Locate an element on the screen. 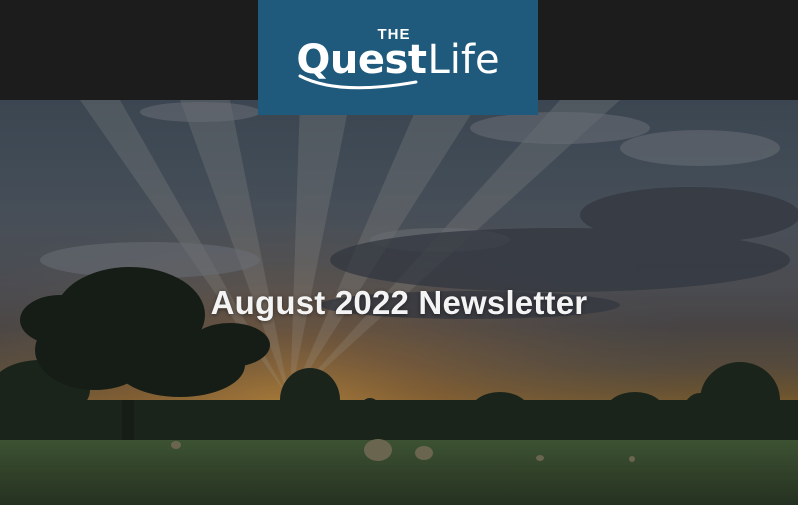 Image resolution: width=798 pixels, height=505 pixels. brand-logo: THE QuestLife is located at coordinates (398, 57).